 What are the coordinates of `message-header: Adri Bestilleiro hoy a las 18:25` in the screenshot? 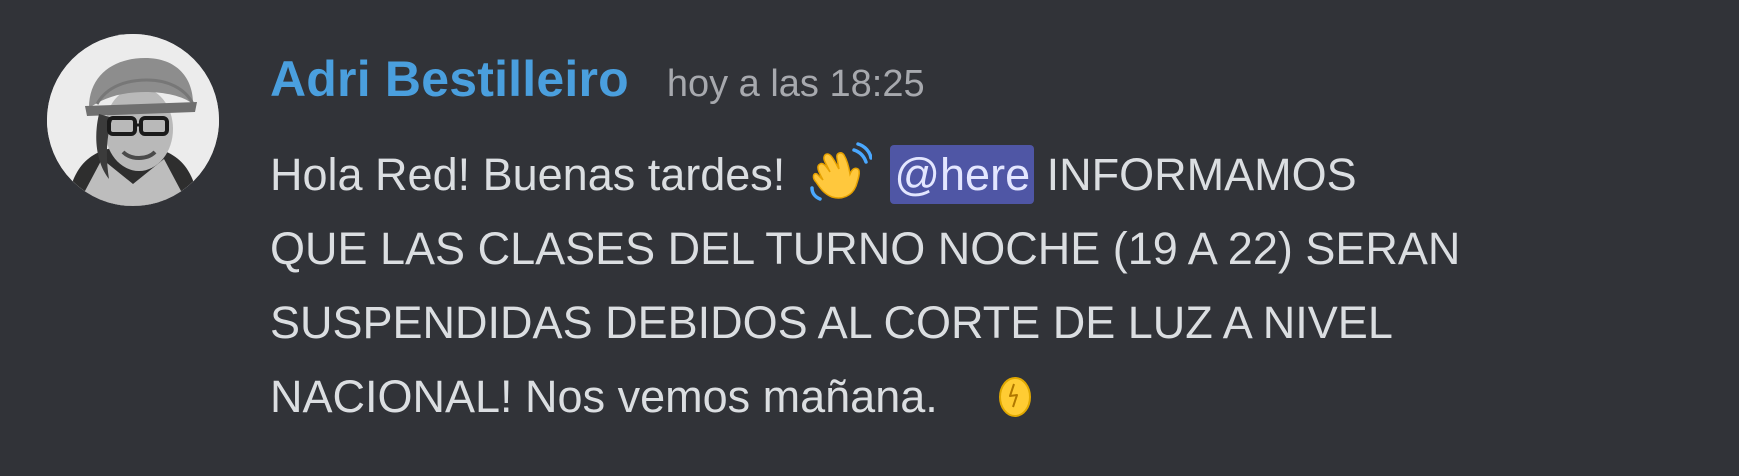 It's located at (597, 85).